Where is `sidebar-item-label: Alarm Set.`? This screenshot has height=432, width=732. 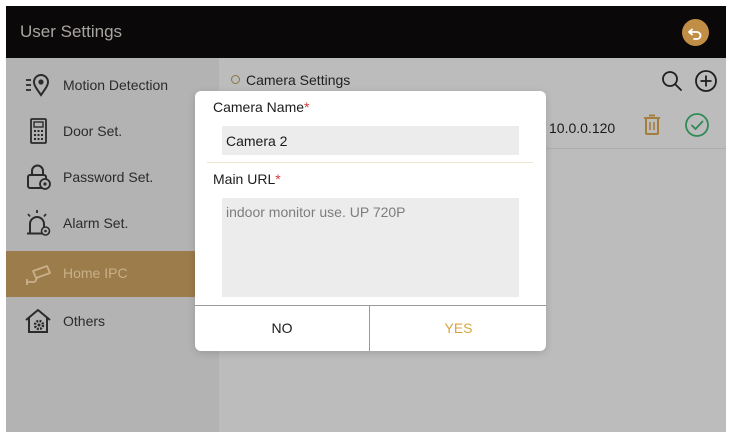
sidebar-item-label: Alarm Set. is located at coordinates (96, 223).